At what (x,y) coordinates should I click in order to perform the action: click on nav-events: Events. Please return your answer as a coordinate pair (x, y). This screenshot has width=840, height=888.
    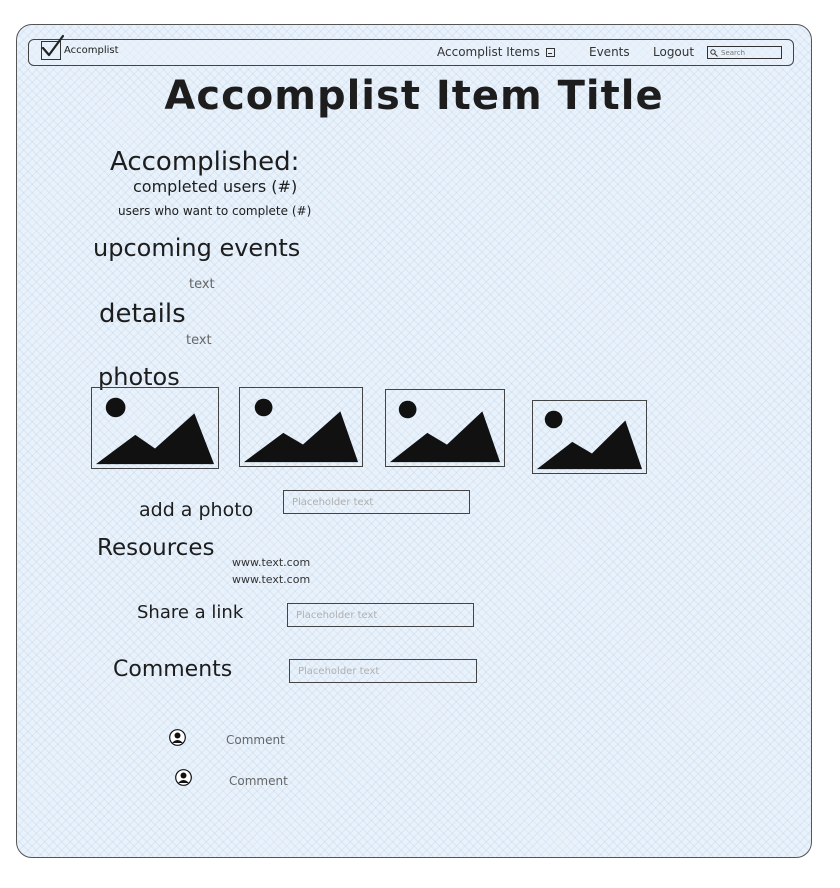
    Looking at the image, I should click on (609, 52).